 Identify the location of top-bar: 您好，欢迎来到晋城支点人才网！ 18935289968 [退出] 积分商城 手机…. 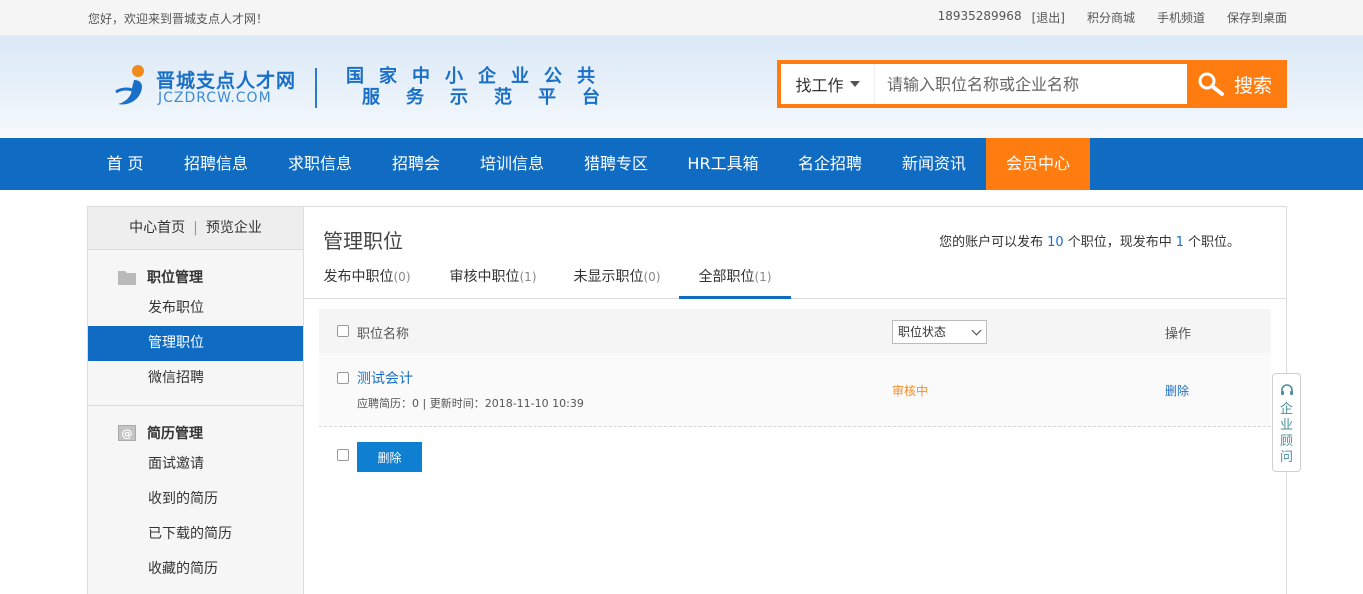
(681, 18).